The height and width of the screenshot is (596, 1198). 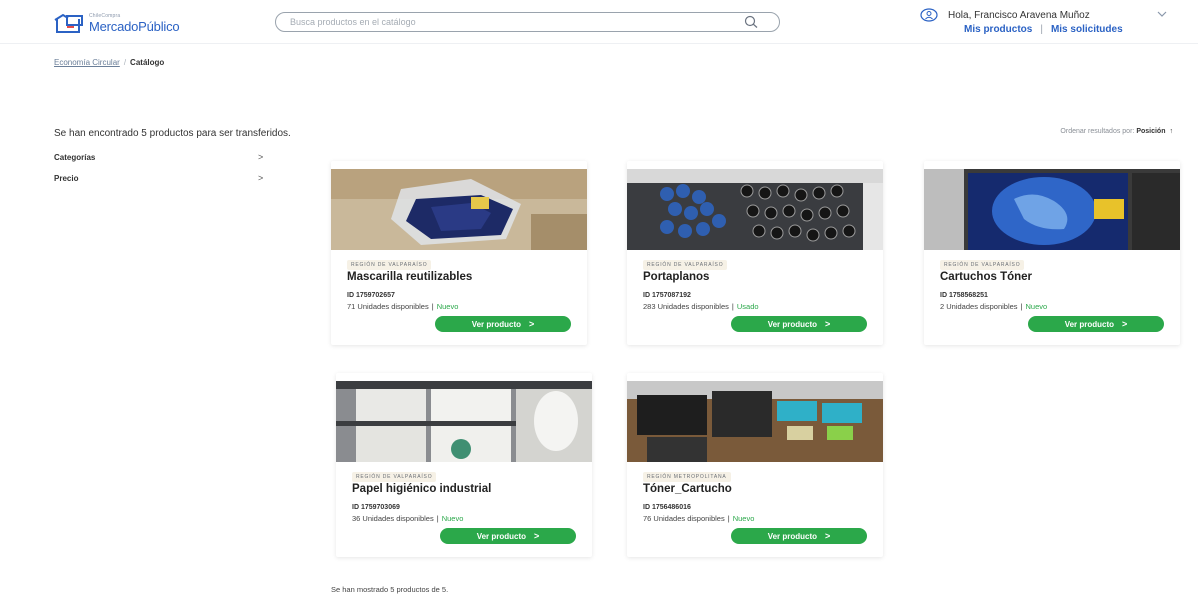 I want to click on user-avatar-icon, so click(x=929, y=15).